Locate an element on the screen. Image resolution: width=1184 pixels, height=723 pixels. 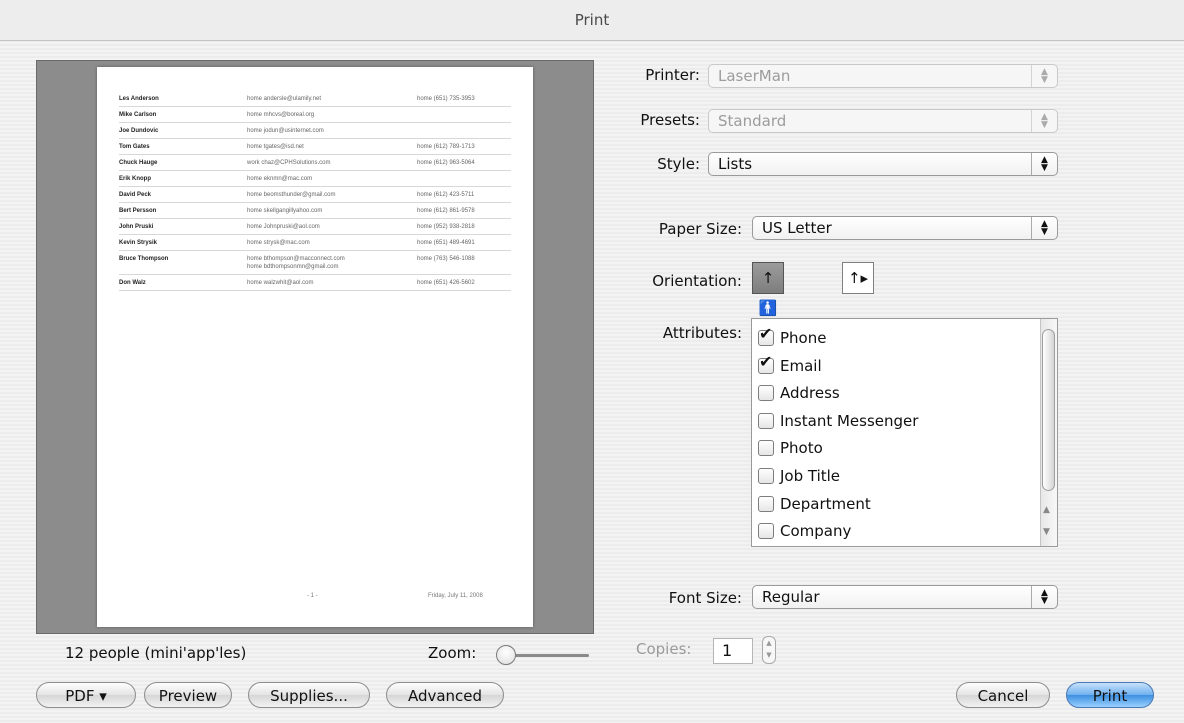
scrollbar-thumb is located at coordinates (1048, 410).